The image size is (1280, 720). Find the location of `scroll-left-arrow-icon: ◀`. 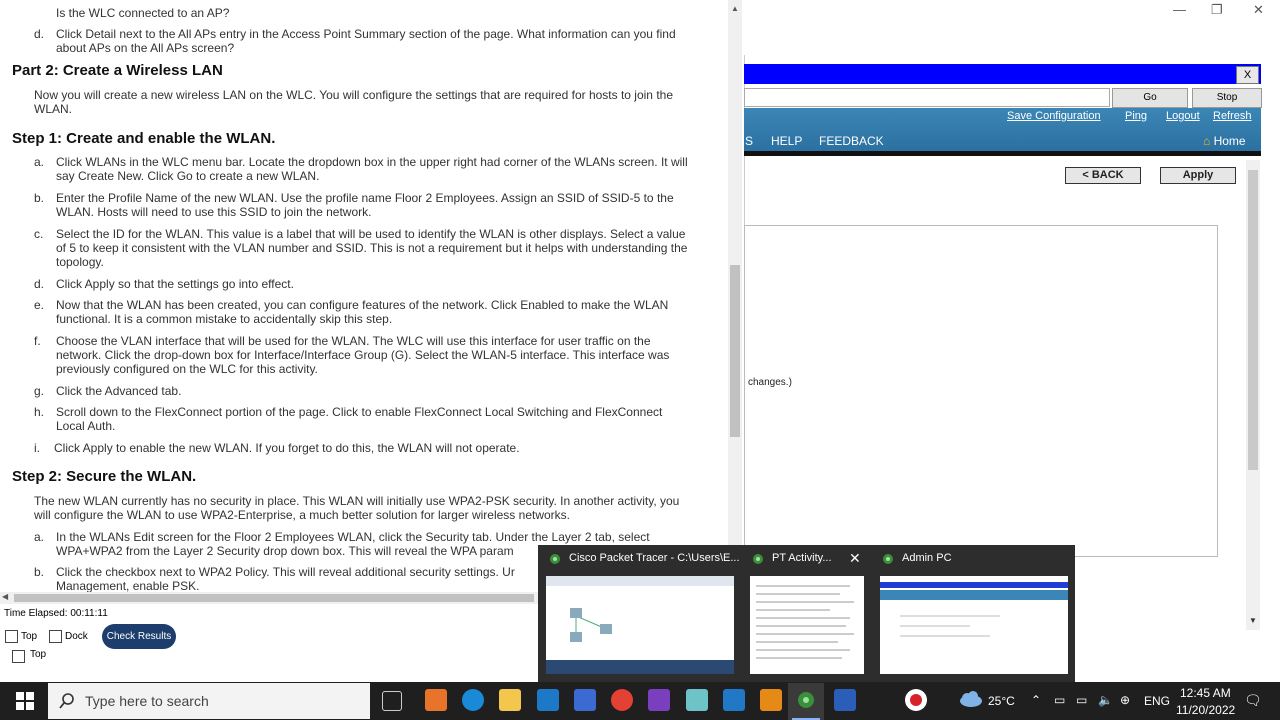

scroll-left-arrow-icon: ◀ is located at coordinates (5, 596).